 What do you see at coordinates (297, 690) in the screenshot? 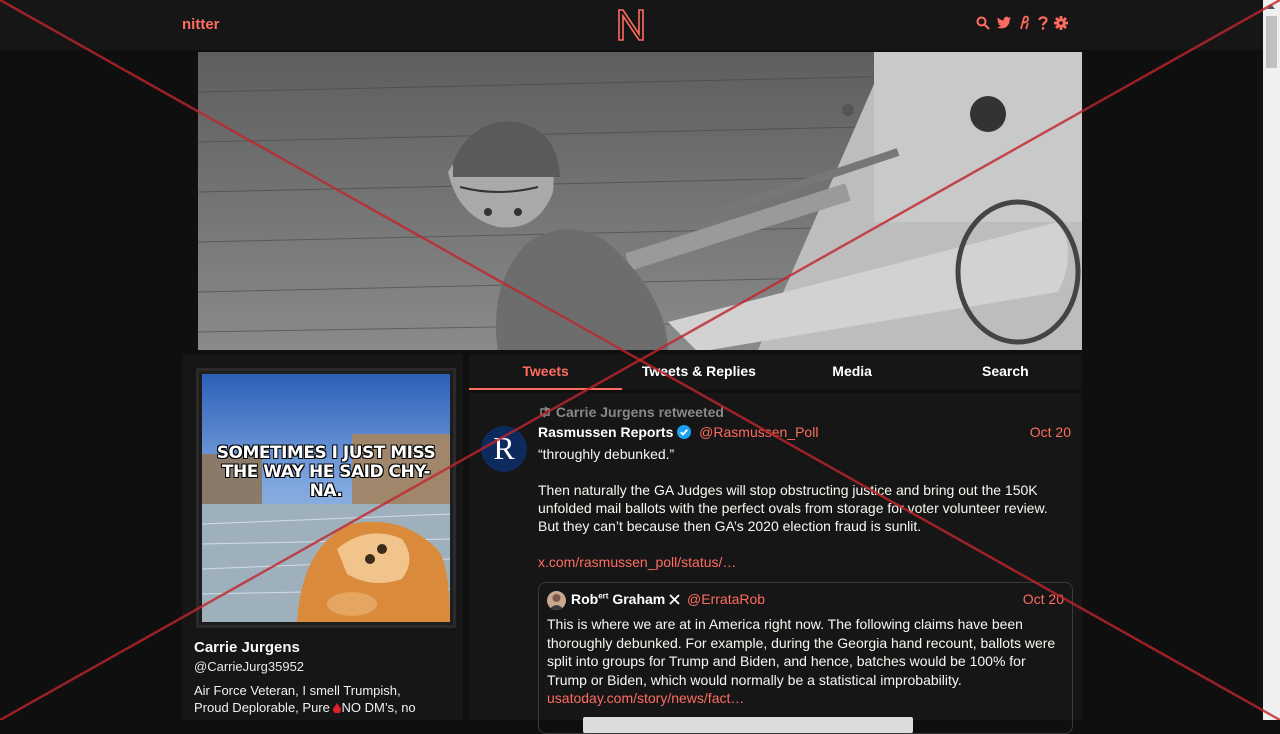
I see `bio-line-1: Air Force Veteran, I smell Trumpish,` at bounding box center [297, 690].